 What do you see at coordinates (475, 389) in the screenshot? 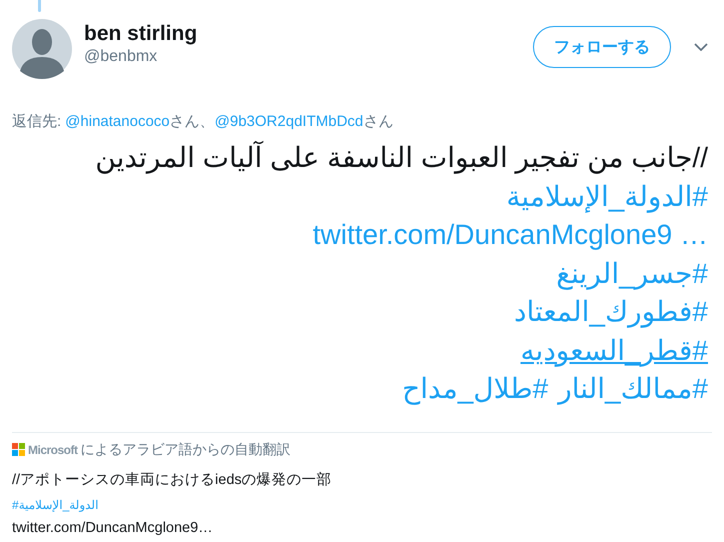
I see `hashtag-link: #طلال_مداح` at bounding box center [475, 389].